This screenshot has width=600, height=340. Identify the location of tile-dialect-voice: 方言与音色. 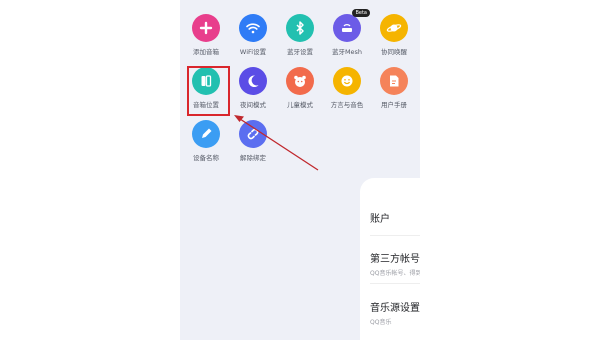
(347, 88).